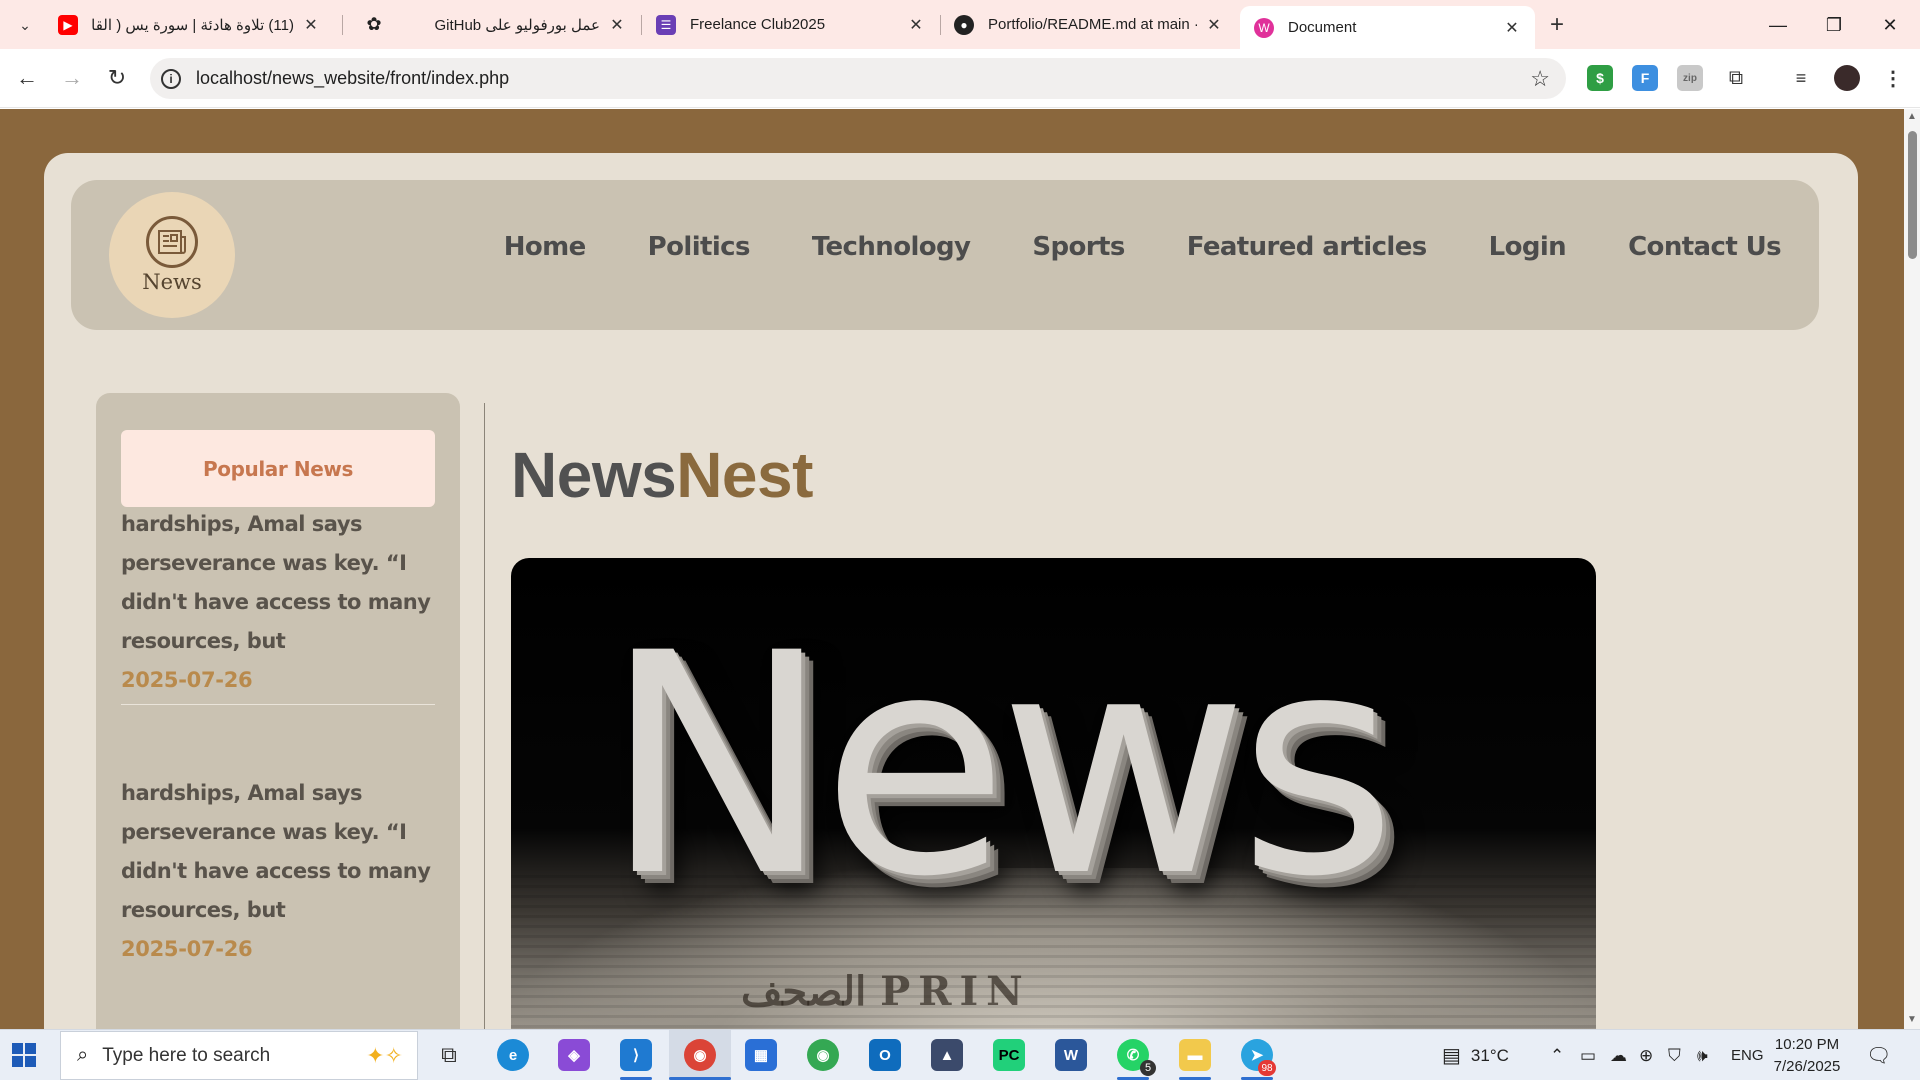 The image size is (1920, 1080). Describe the element at coordinates (1690, 78) in the screenshot. I see `extension-zip-icon: zip` at that location.